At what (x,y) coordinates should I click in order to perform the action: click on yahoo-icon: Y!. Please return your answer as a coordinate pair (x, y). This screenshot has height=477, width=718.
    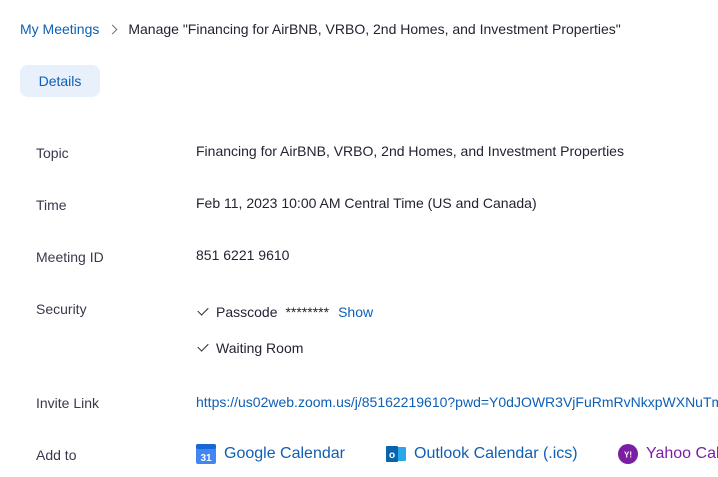
    Looking at the image, I should click on (628, 454).